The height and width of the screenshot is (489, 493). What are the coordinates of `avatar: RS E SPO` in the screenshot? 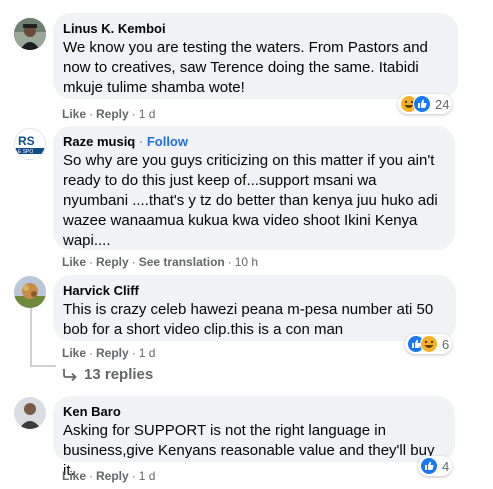 It's located at (30, 144).